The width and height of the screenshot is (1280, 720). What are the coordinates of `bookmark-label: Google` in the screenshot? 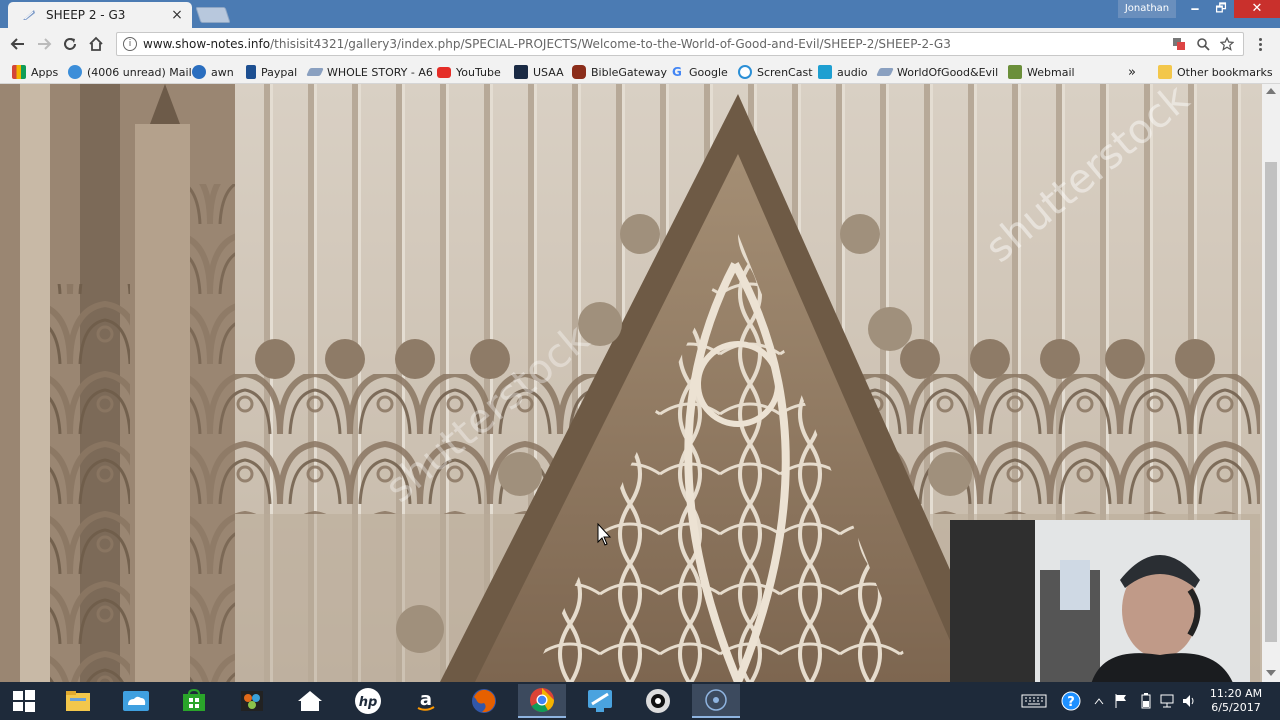 It's located at (708, 72).